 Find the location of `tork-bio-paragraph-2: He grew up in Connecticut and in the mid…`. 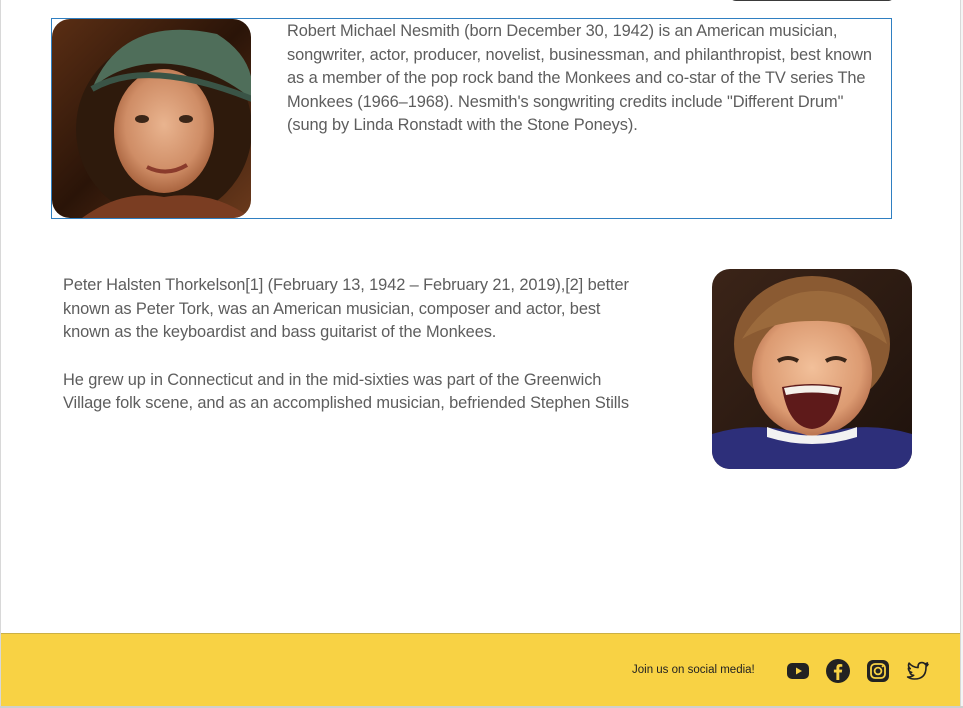

tork-bio-paragraph-2: He grew up in Connecticut and in the mid… is located at coordinates (346, 391).